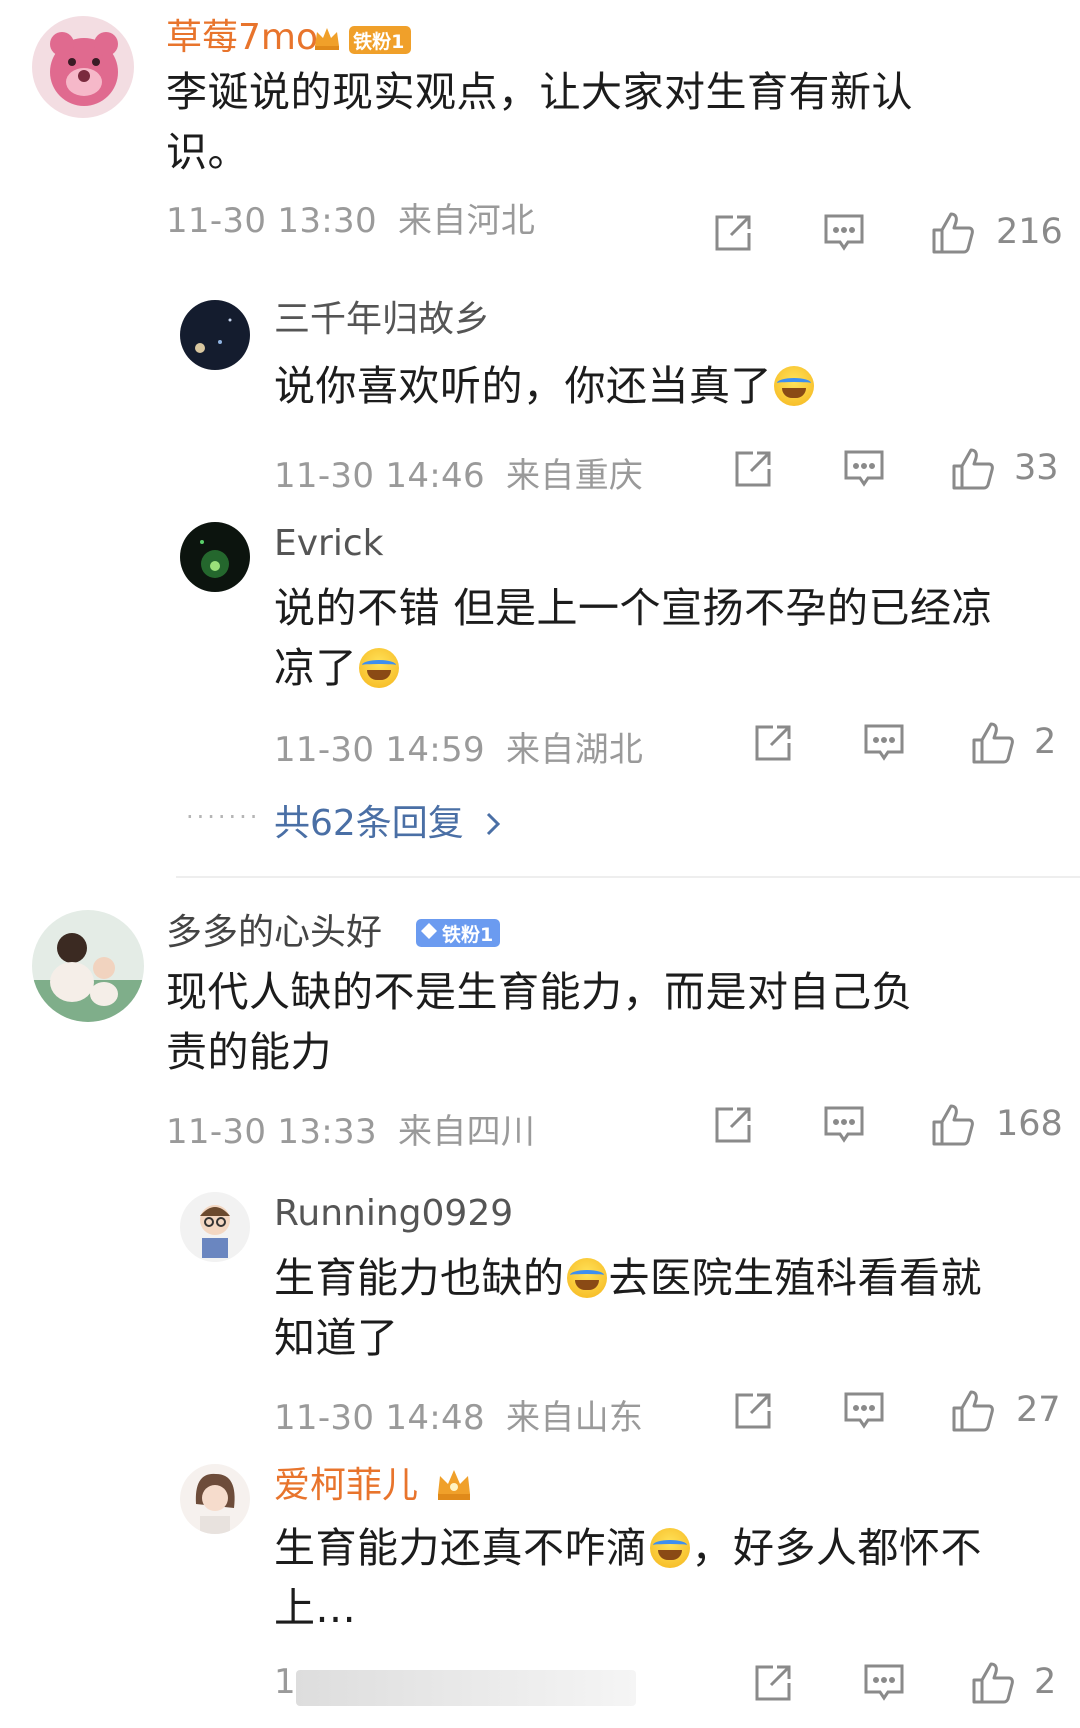  I want to click on reply-username: 三千年归故乡, so click(382, 320).